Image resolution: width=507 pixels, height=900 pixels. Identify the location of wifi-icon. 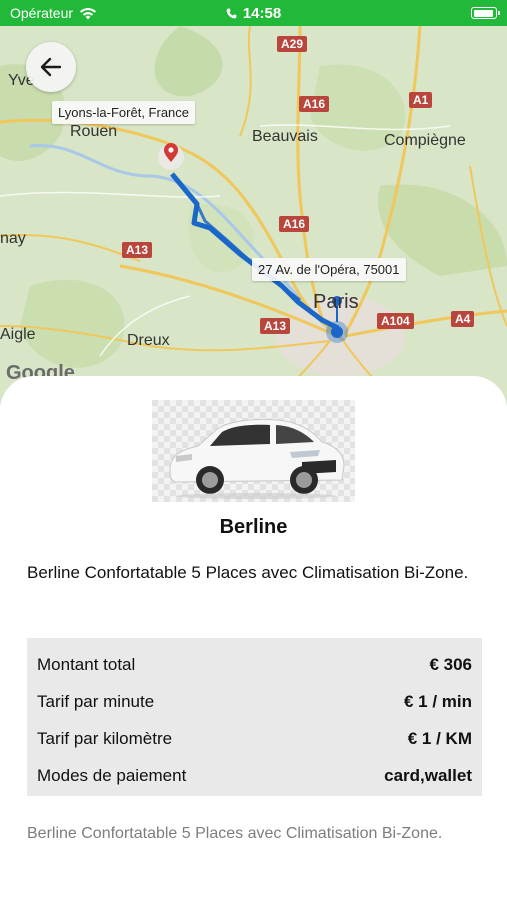
(88, 13).